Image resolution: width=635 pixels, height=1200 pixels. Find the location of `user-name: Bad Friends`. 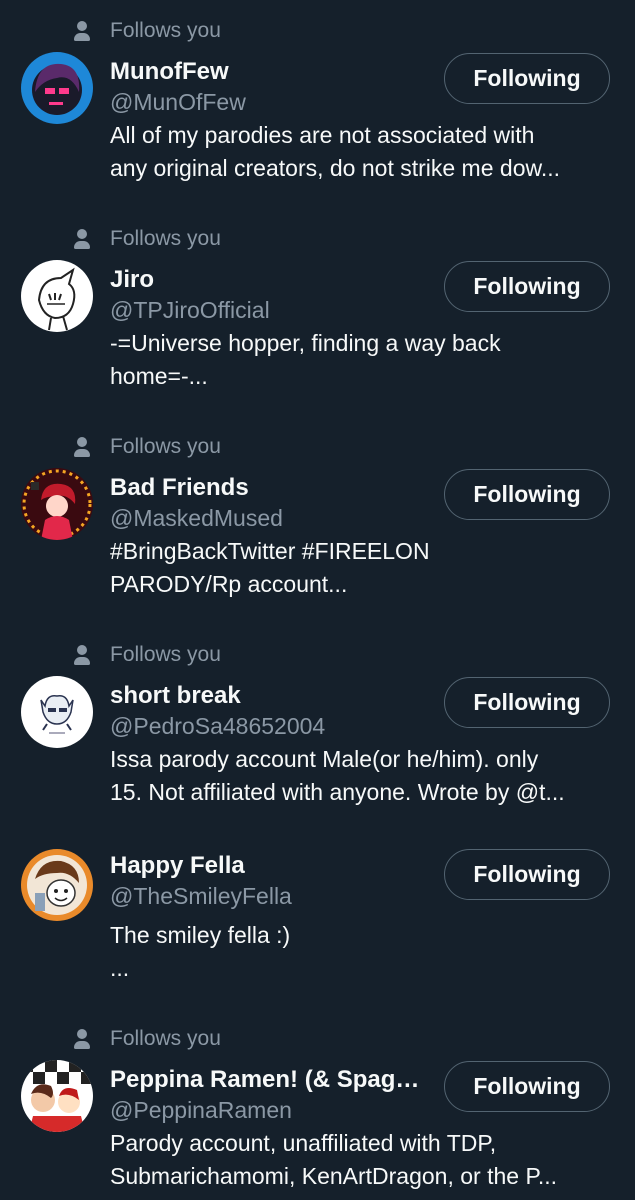

user-name: Bad Friends is located at coordinates (179, 488).